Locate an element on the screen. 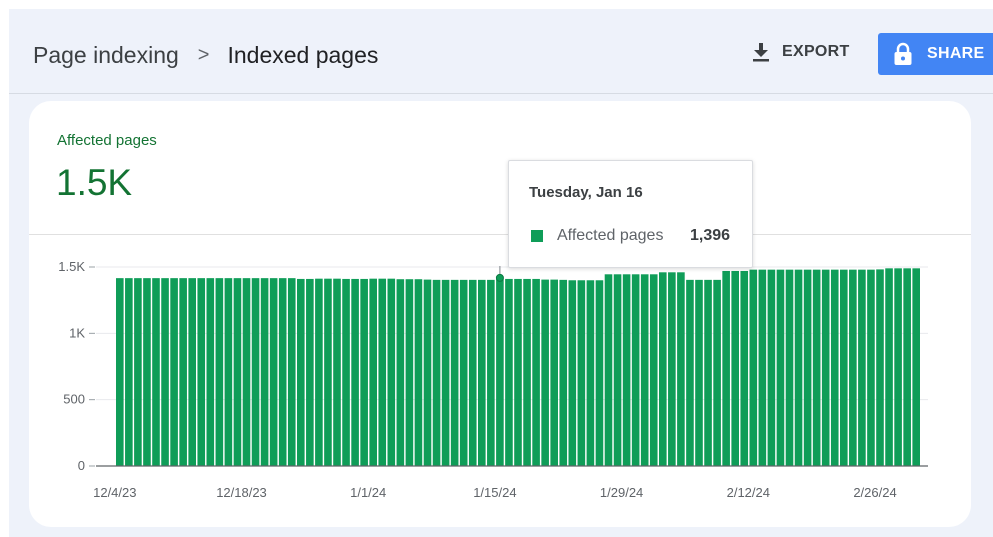  highlight-point is located at coordinates (499, 277).